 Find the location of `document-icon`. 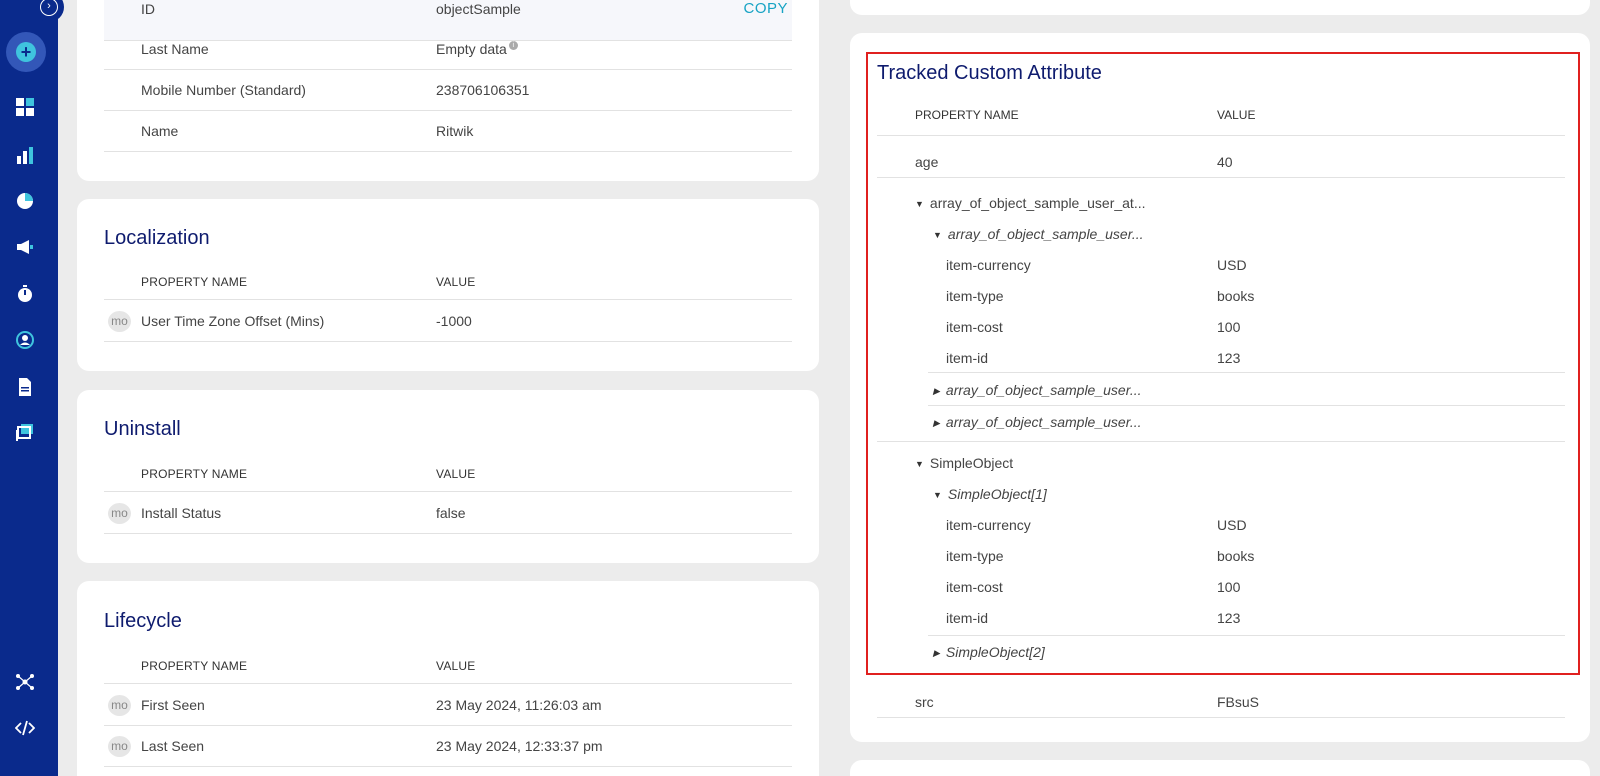

document-icon is located at coordinates (25, 387).